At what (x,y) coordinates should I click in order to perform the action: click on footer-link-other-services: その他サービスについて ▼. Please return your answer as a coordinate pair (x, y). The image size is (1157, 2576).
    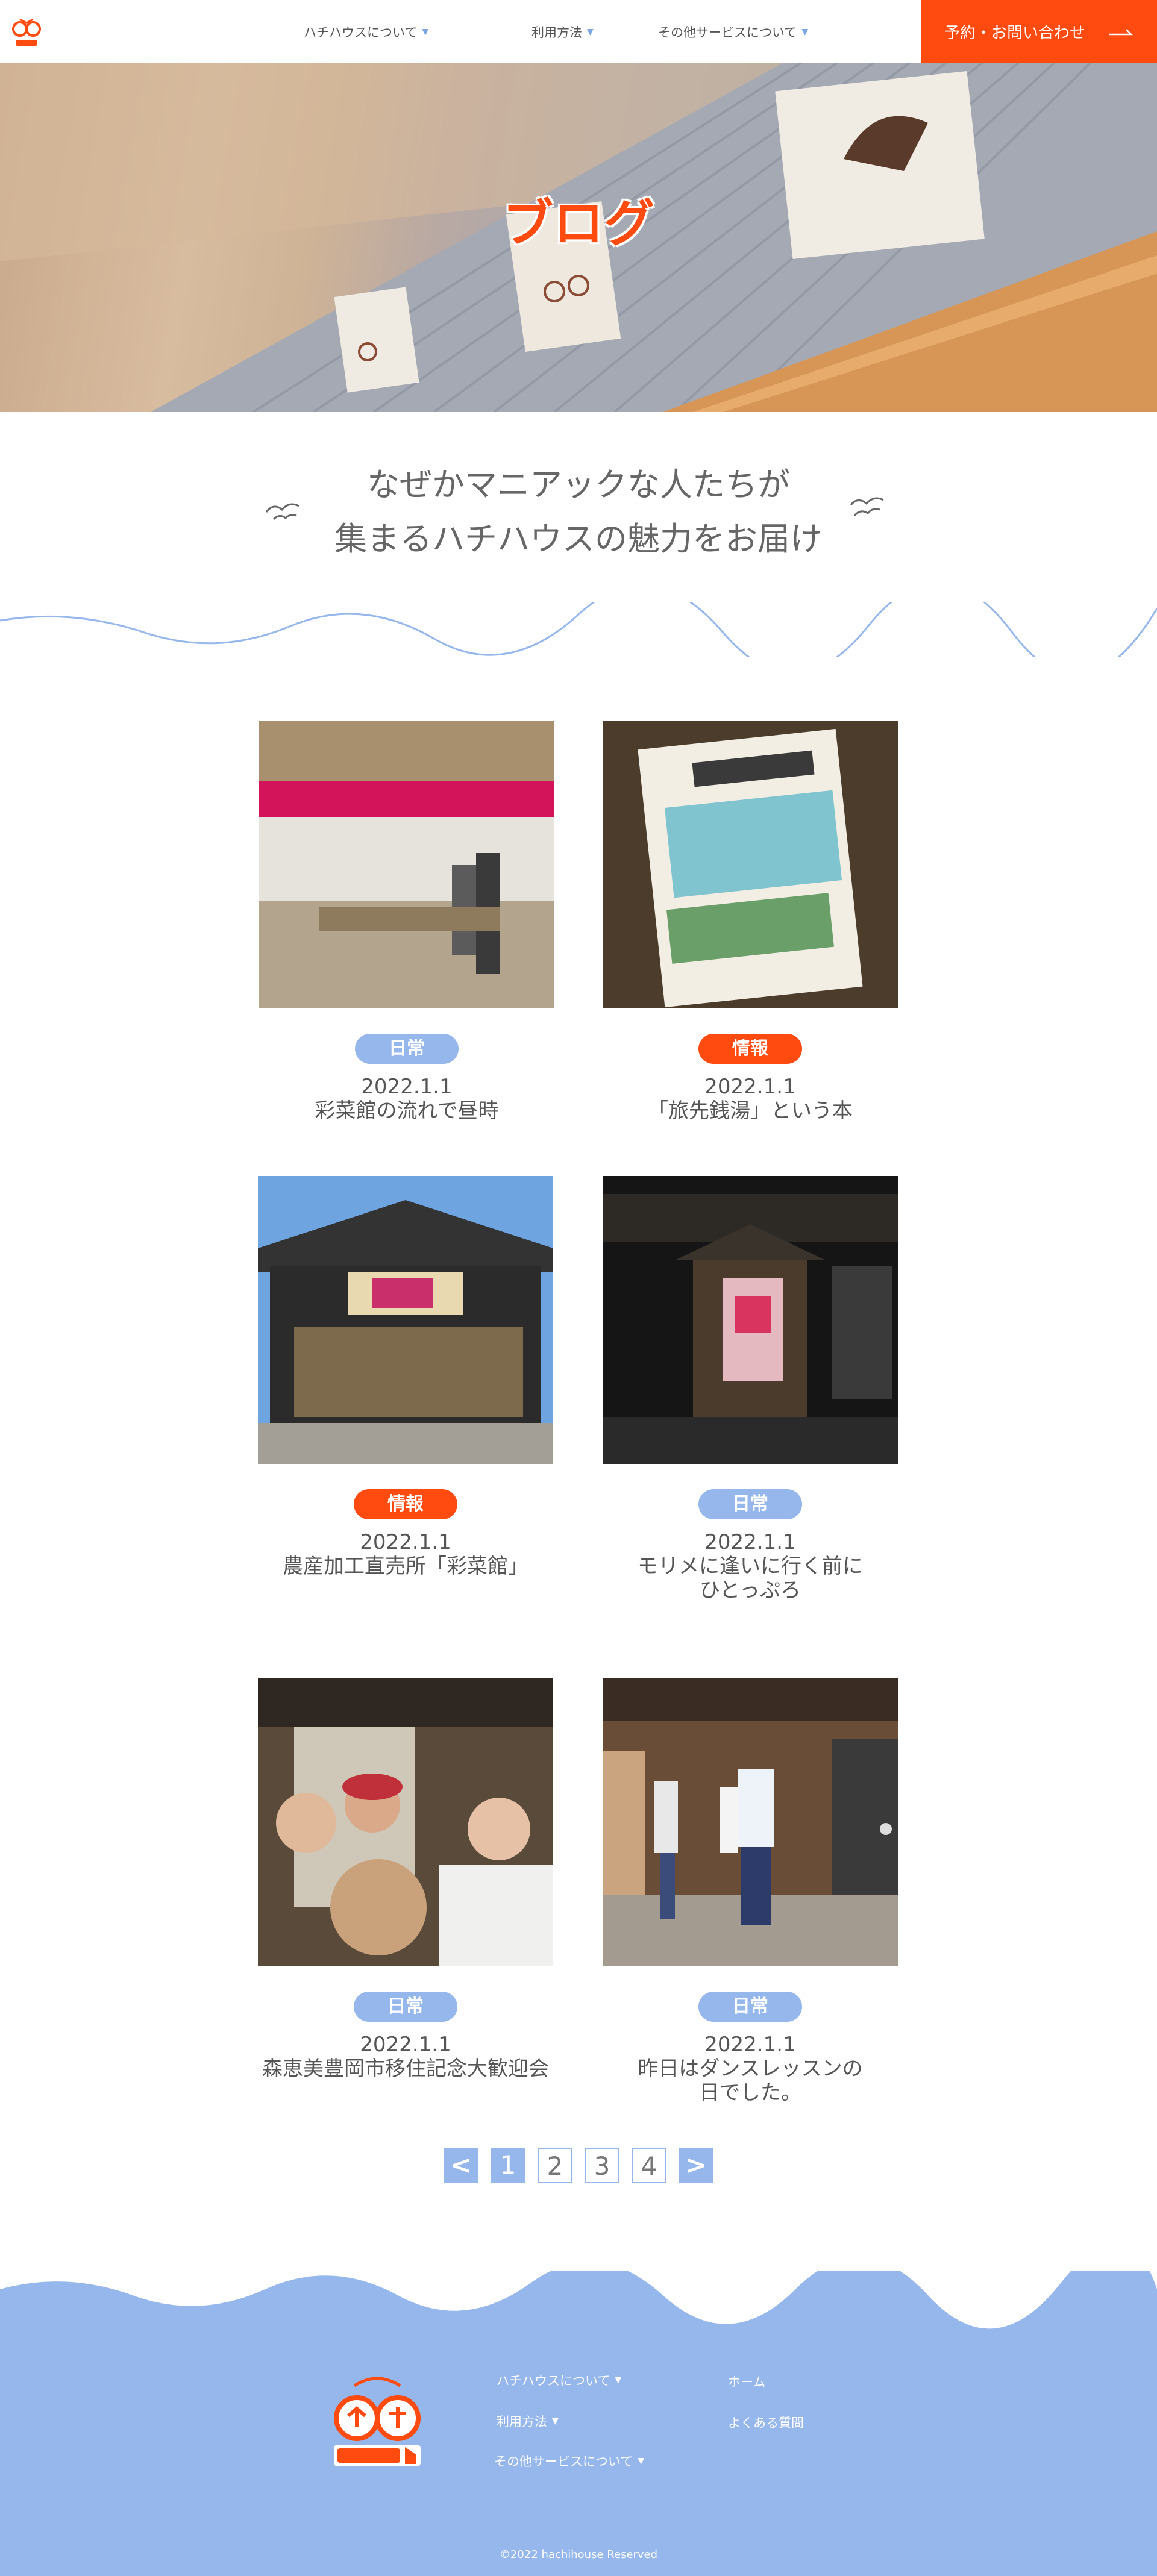
    Looking at the image, I should click on (569, 2461).